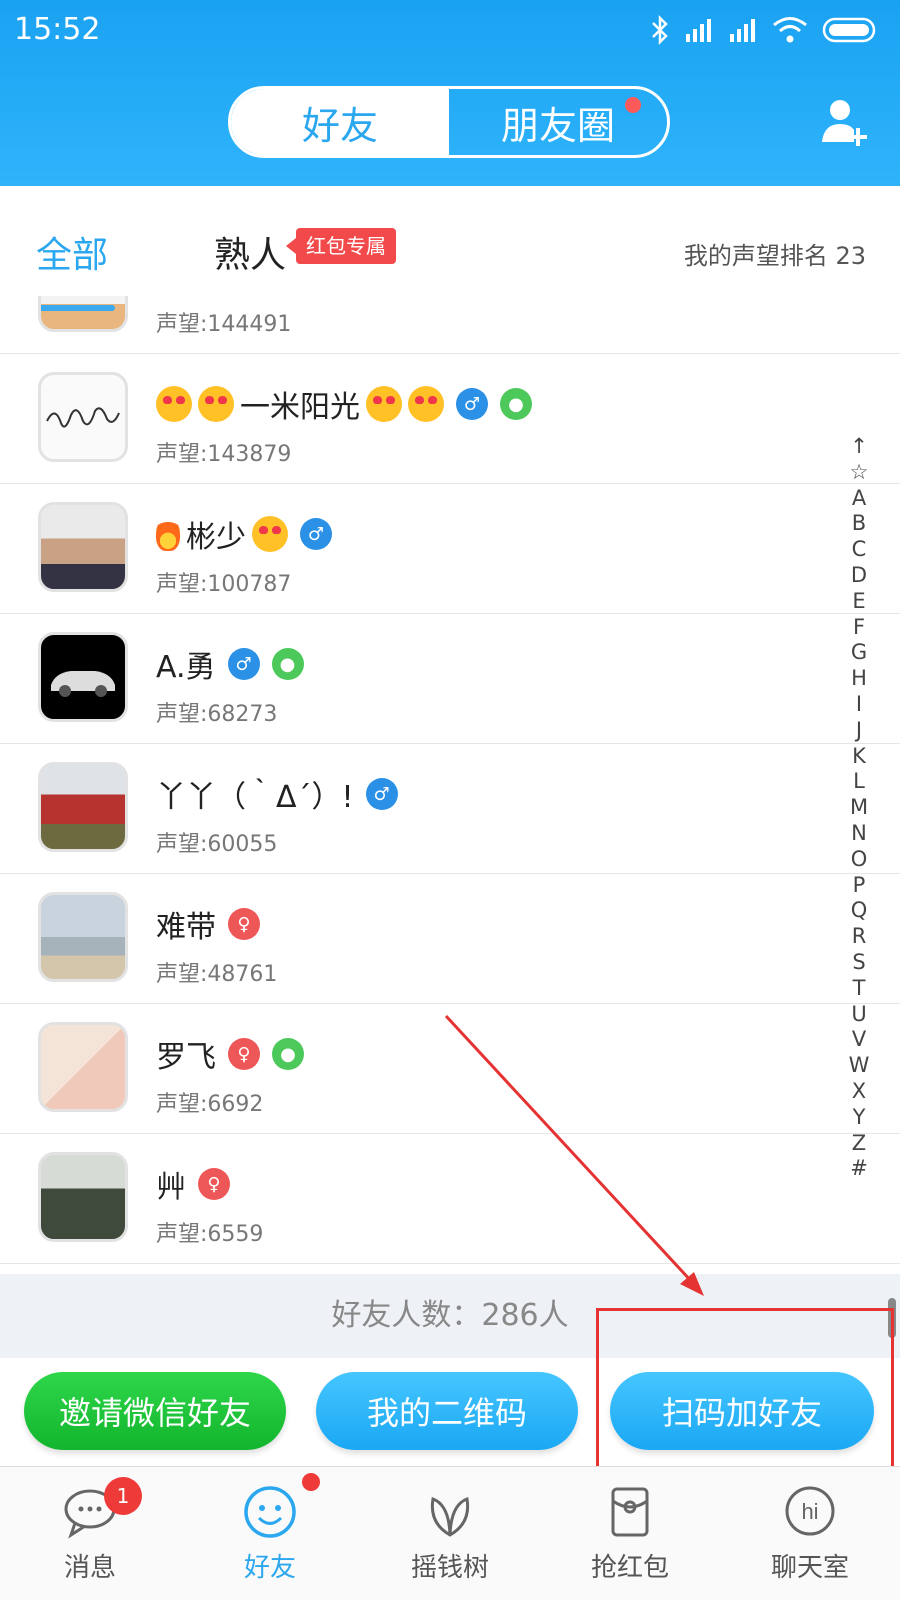 This screenshot has width=900, height=1600. Describe the element at coordinates (859, 705) in the screenshot. I see `index-letter: I` at that location.